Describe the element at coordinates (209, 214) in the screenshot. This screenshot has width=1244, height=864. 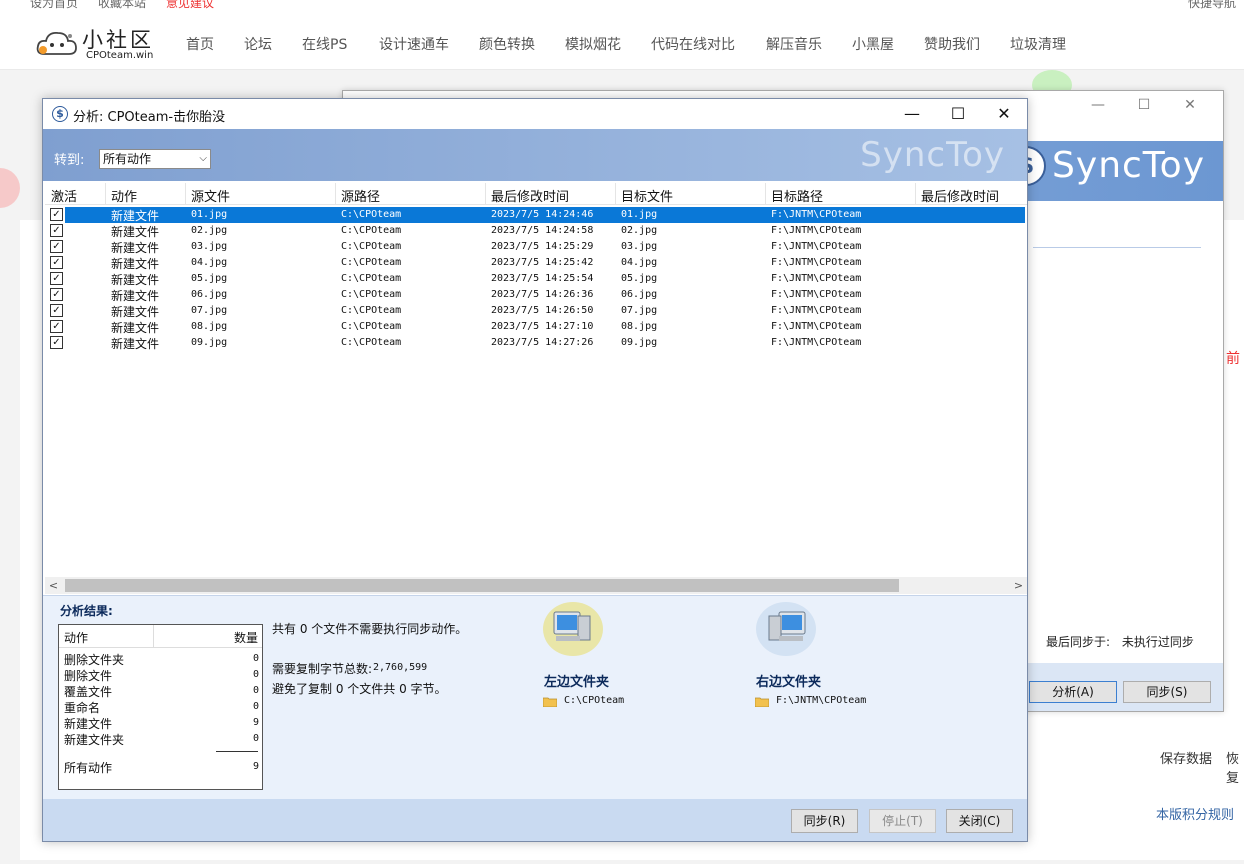
I see `cell-src-file: 01.jpg` at that location.